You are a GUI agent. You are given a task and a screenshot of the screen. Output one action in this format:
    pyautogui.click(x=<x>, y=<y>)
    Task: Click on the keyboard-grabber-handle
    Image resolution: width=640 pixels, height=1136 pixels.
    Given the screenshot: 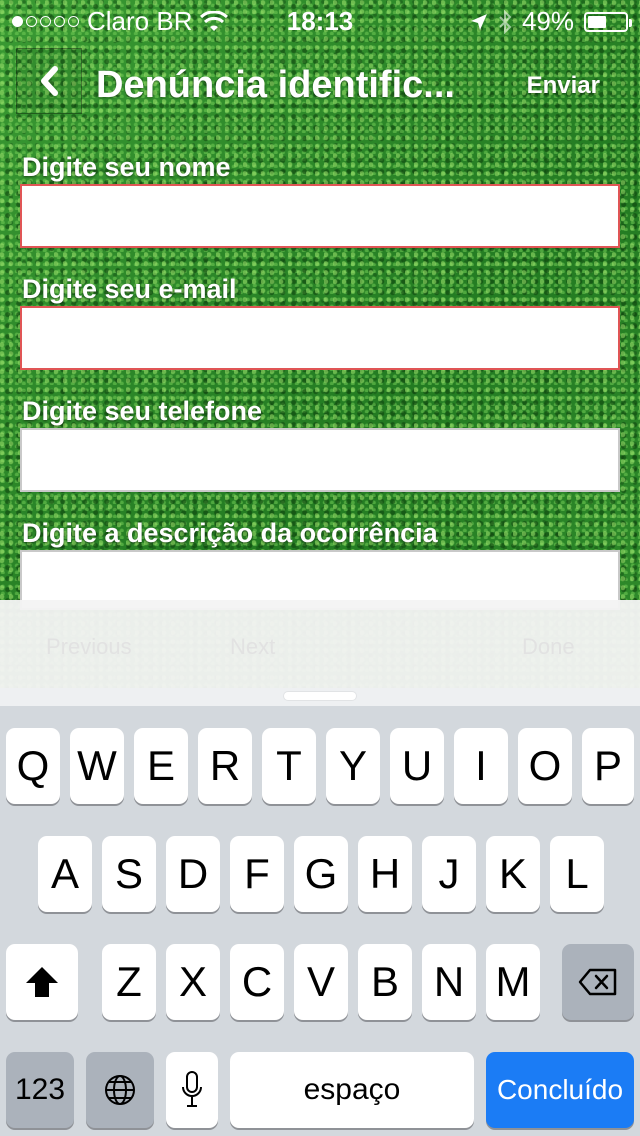 What is the action you would take?
    pyautogui.click(x=320, y=696)
    